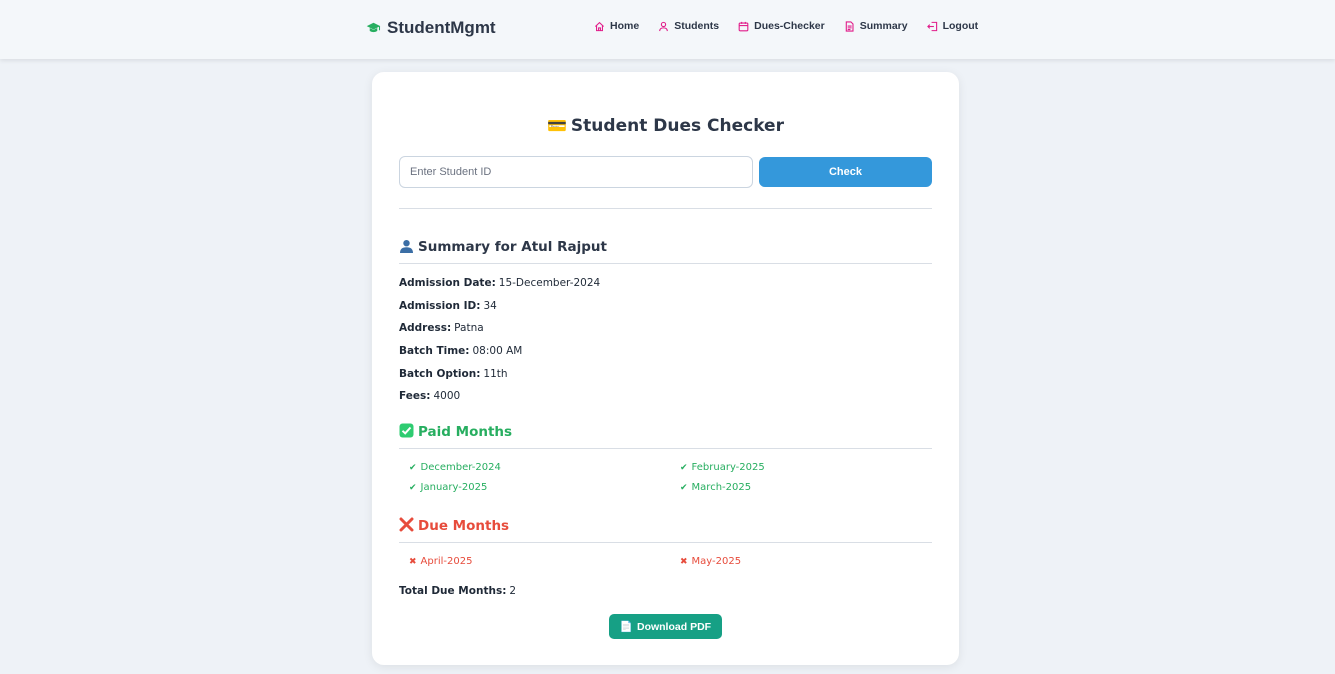 Image resolution: width=1335 pixels, height=674 pixels. I want to click on due-months-heading-text: Due Months, so click(464, 526).